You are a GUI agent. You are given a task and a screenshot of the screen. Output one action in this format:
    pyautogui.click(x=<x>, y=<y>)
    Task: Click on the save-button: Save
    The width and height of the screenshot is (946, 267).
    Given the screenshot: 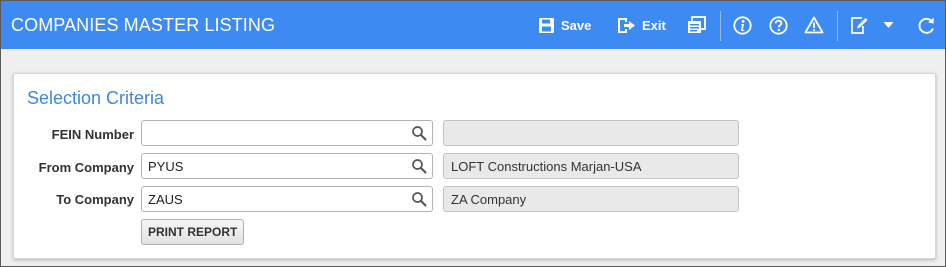 What is the action you would take?
    pyautogui.click(x=564, y=25)
    